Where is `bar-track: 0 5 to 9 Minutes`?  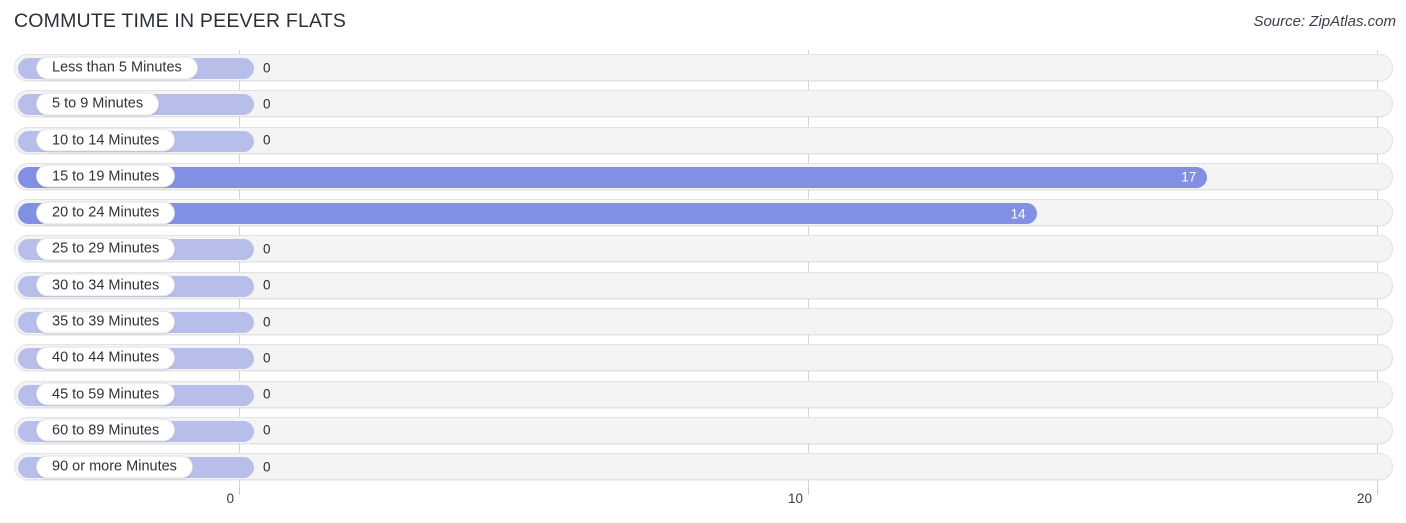
bar-track: 0 5 to 9 Minutes is located at coordinates (703, 104).